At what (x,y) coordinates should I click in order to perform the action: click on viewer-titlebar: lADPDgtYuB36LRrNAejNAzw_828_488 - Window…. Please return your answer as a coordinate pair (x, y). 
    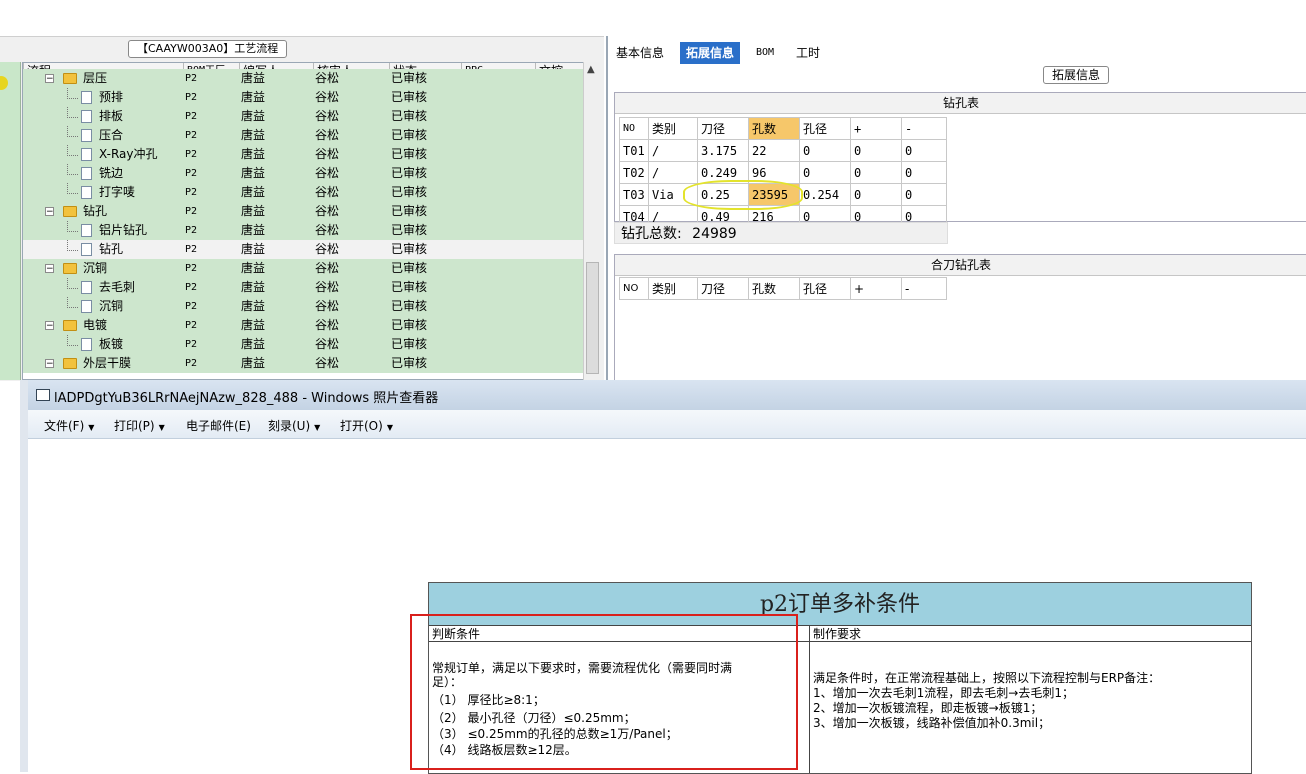
    Looking at the image, I should click on (667, 395).